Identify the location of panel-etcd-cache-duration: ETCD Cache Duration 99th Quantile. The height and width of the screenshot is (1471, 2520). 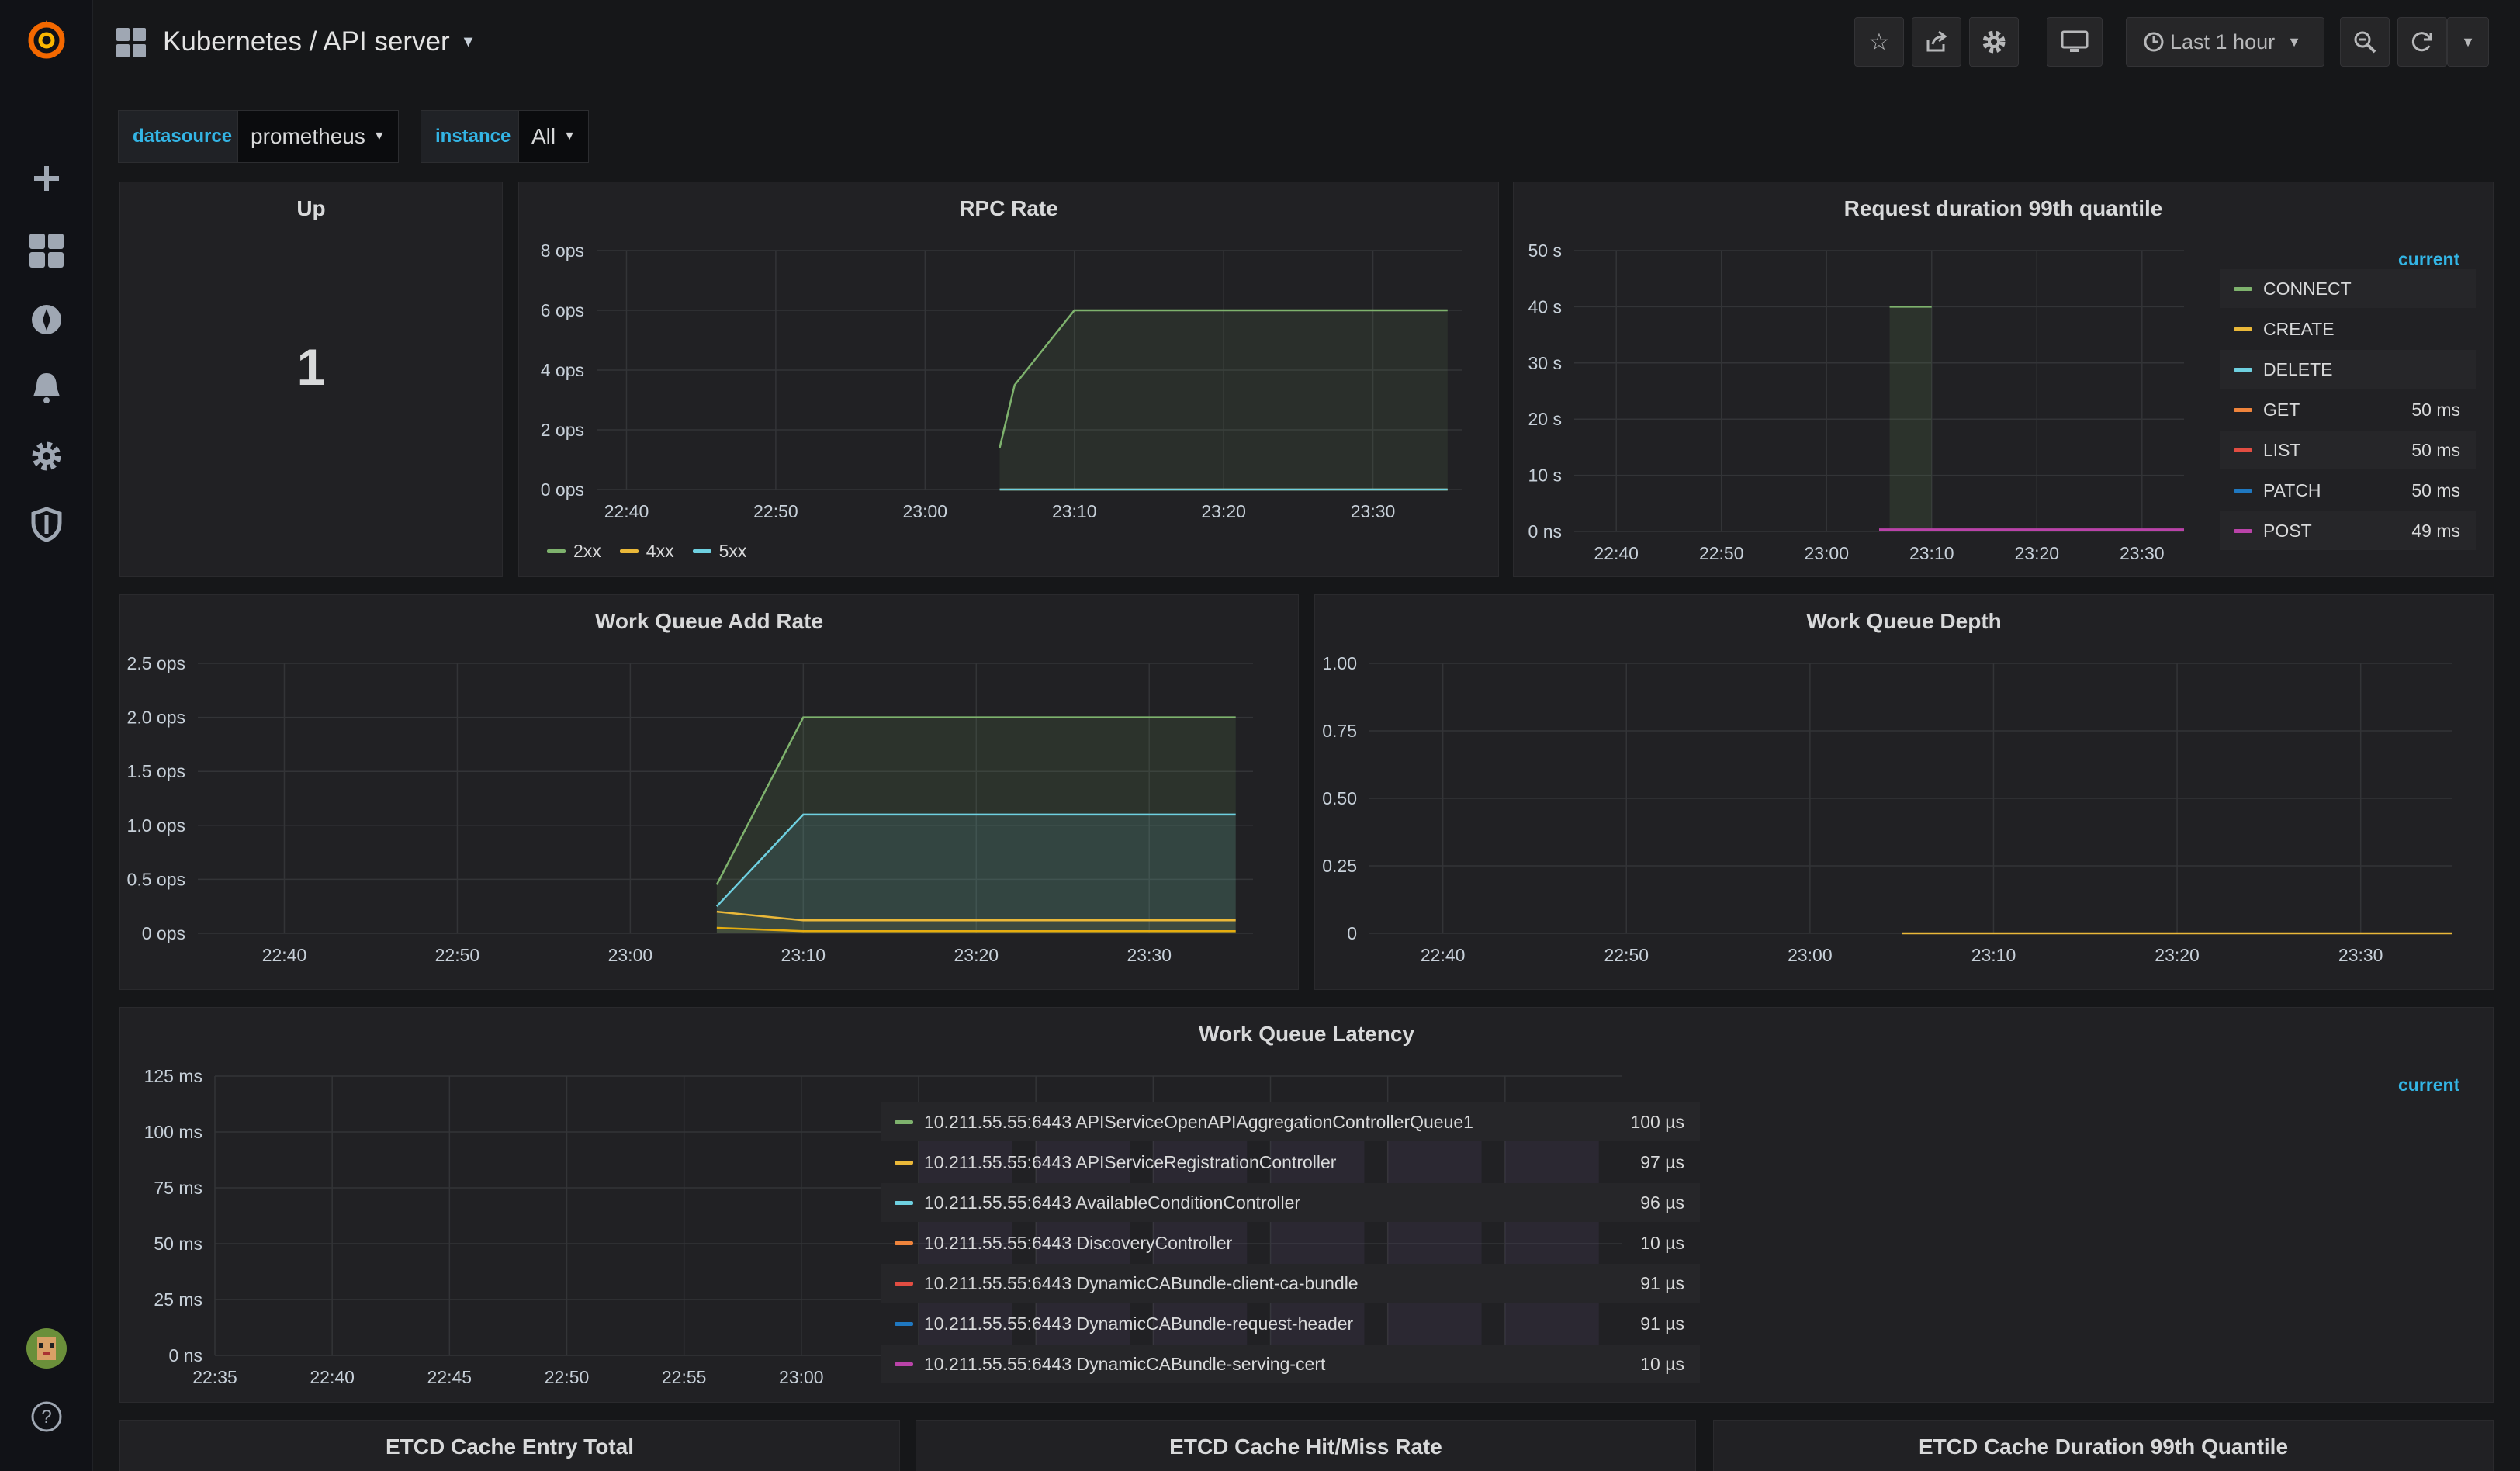
(2103, 1445).